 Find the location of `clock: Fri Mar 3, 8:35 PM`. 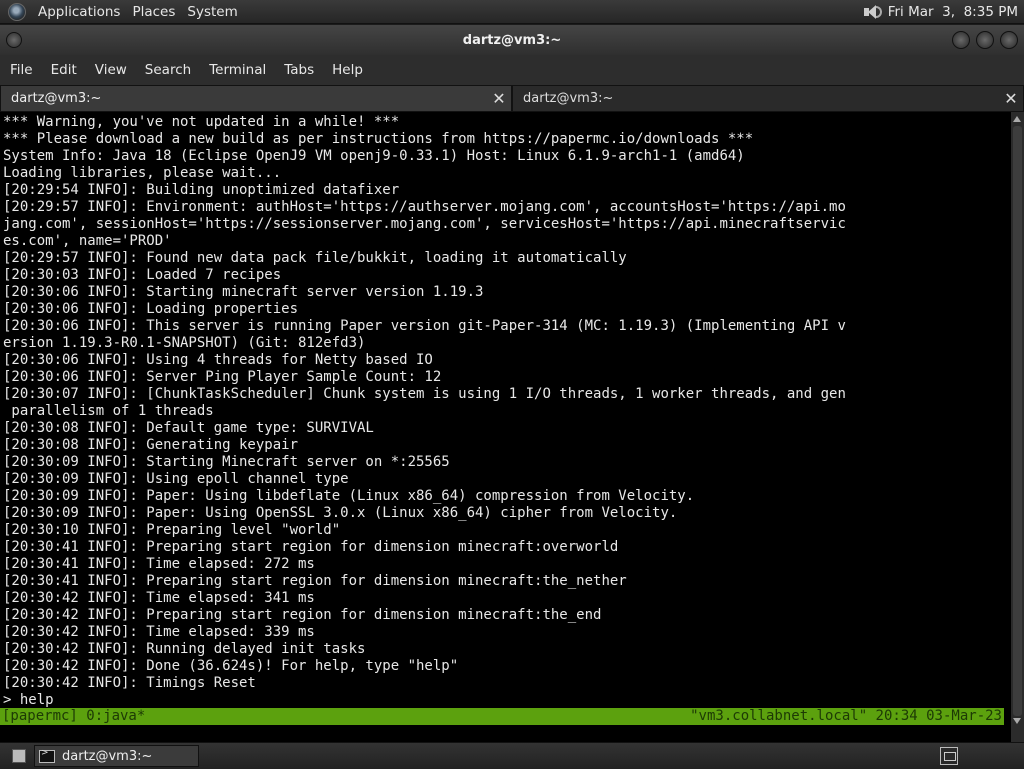

clock: Fri Mar 3, 8:35 PM is located at coordinates (953, 12).